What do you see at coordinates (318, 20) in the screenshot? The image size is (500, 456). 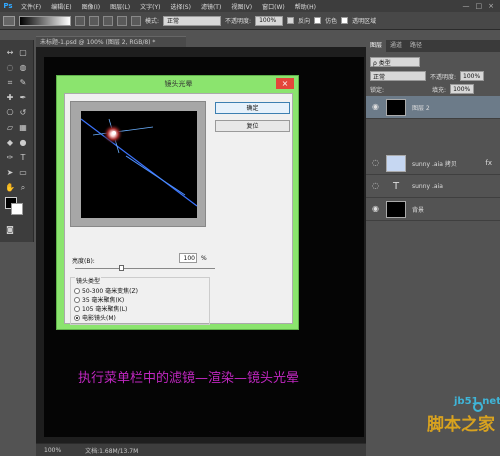 I see `dither-checkbox` at bounding box center [318, 20].